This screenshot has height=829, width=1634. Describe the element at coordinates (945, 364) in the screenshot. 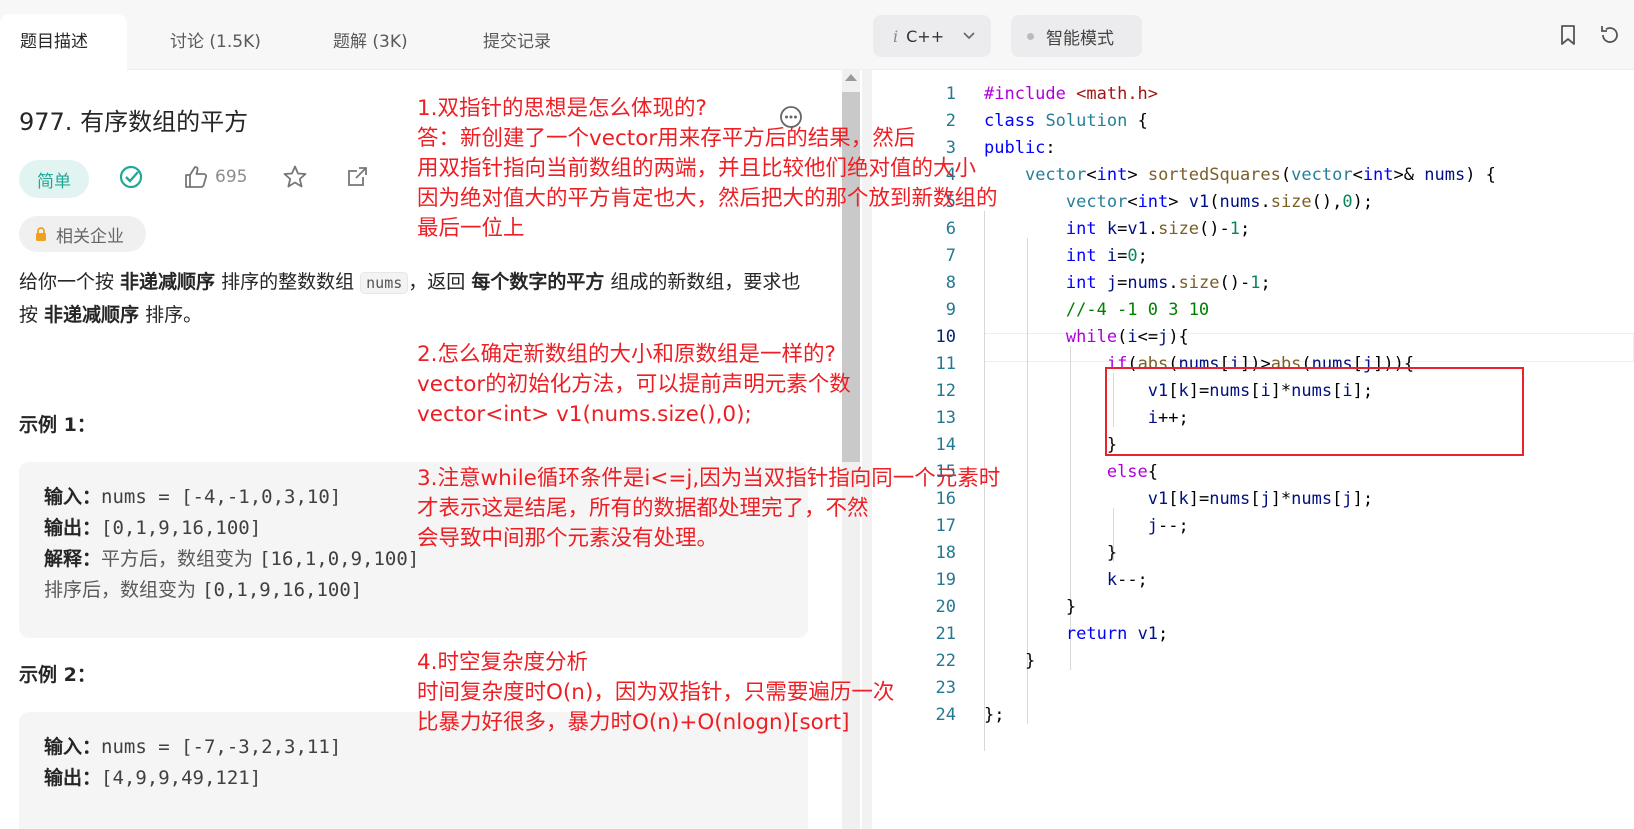

I see `line-number: 11` at that location.